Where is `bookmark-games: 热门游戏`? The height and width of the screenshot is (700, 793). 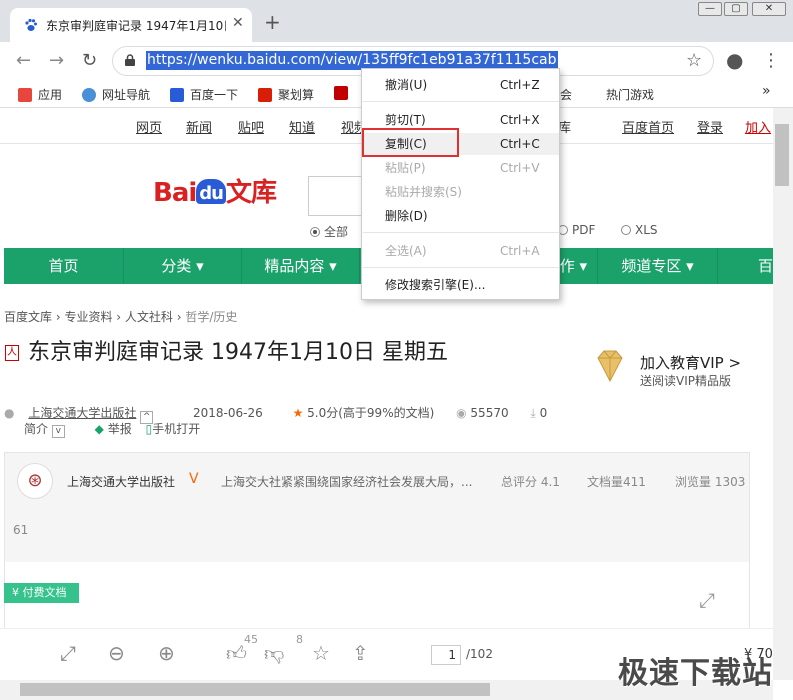 bookmark-games: 热门游戏 is located at coordinates (620, 94).